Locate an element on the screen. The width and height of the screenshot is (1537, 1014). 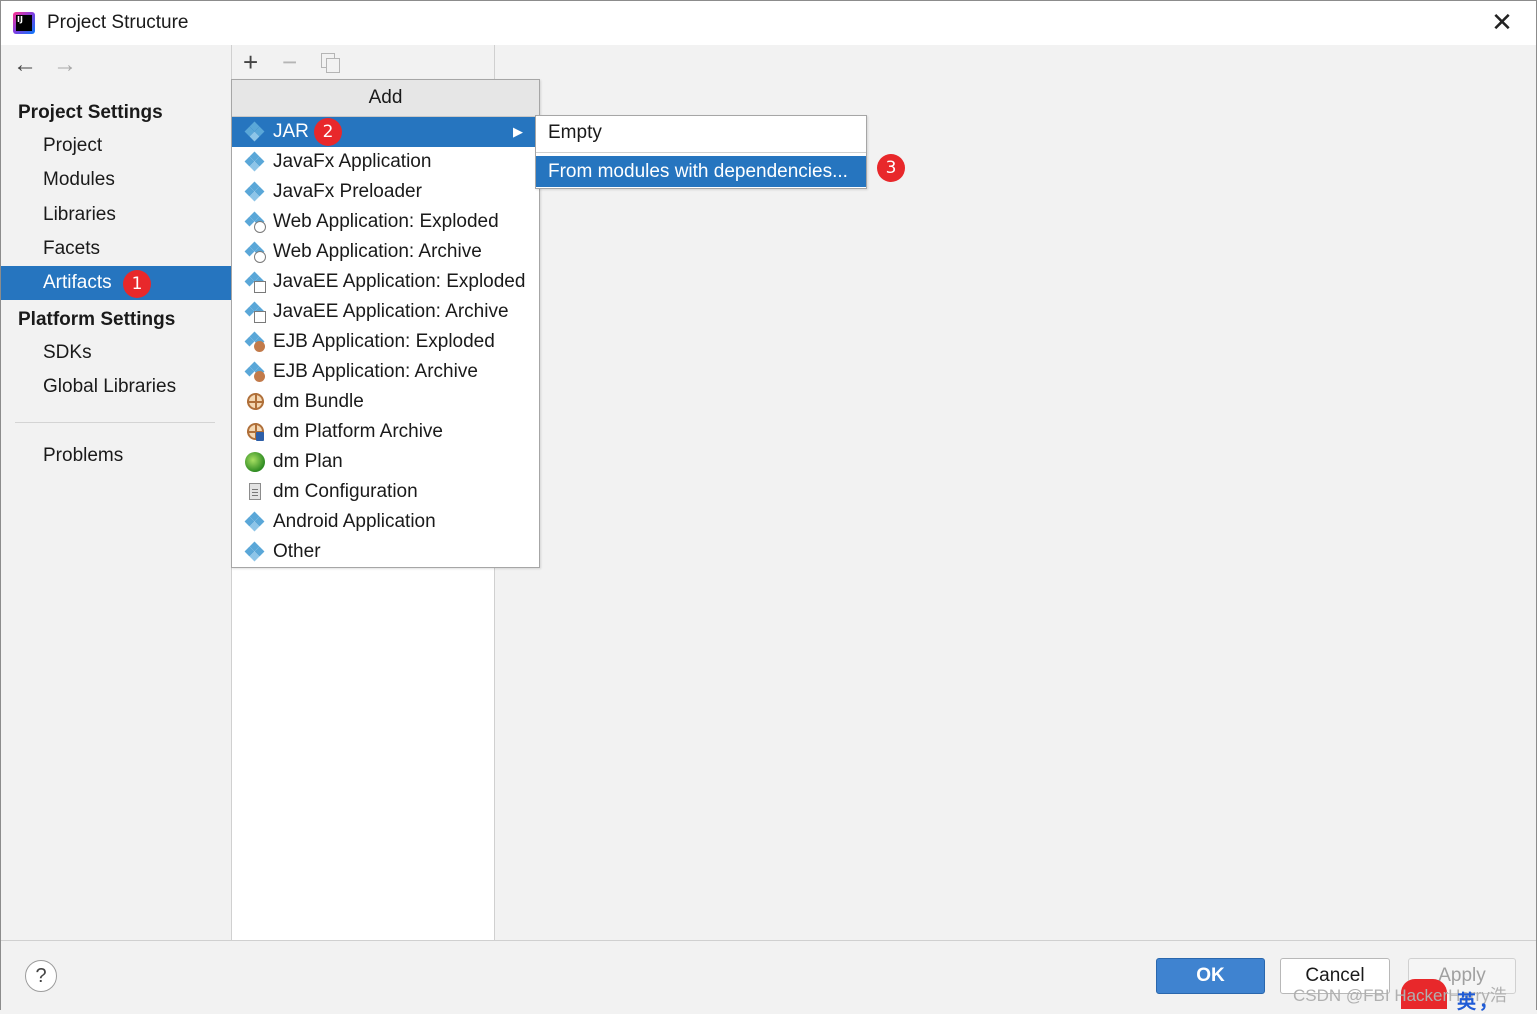
menu-item-label: JAR is located at coordinates (291, 131).